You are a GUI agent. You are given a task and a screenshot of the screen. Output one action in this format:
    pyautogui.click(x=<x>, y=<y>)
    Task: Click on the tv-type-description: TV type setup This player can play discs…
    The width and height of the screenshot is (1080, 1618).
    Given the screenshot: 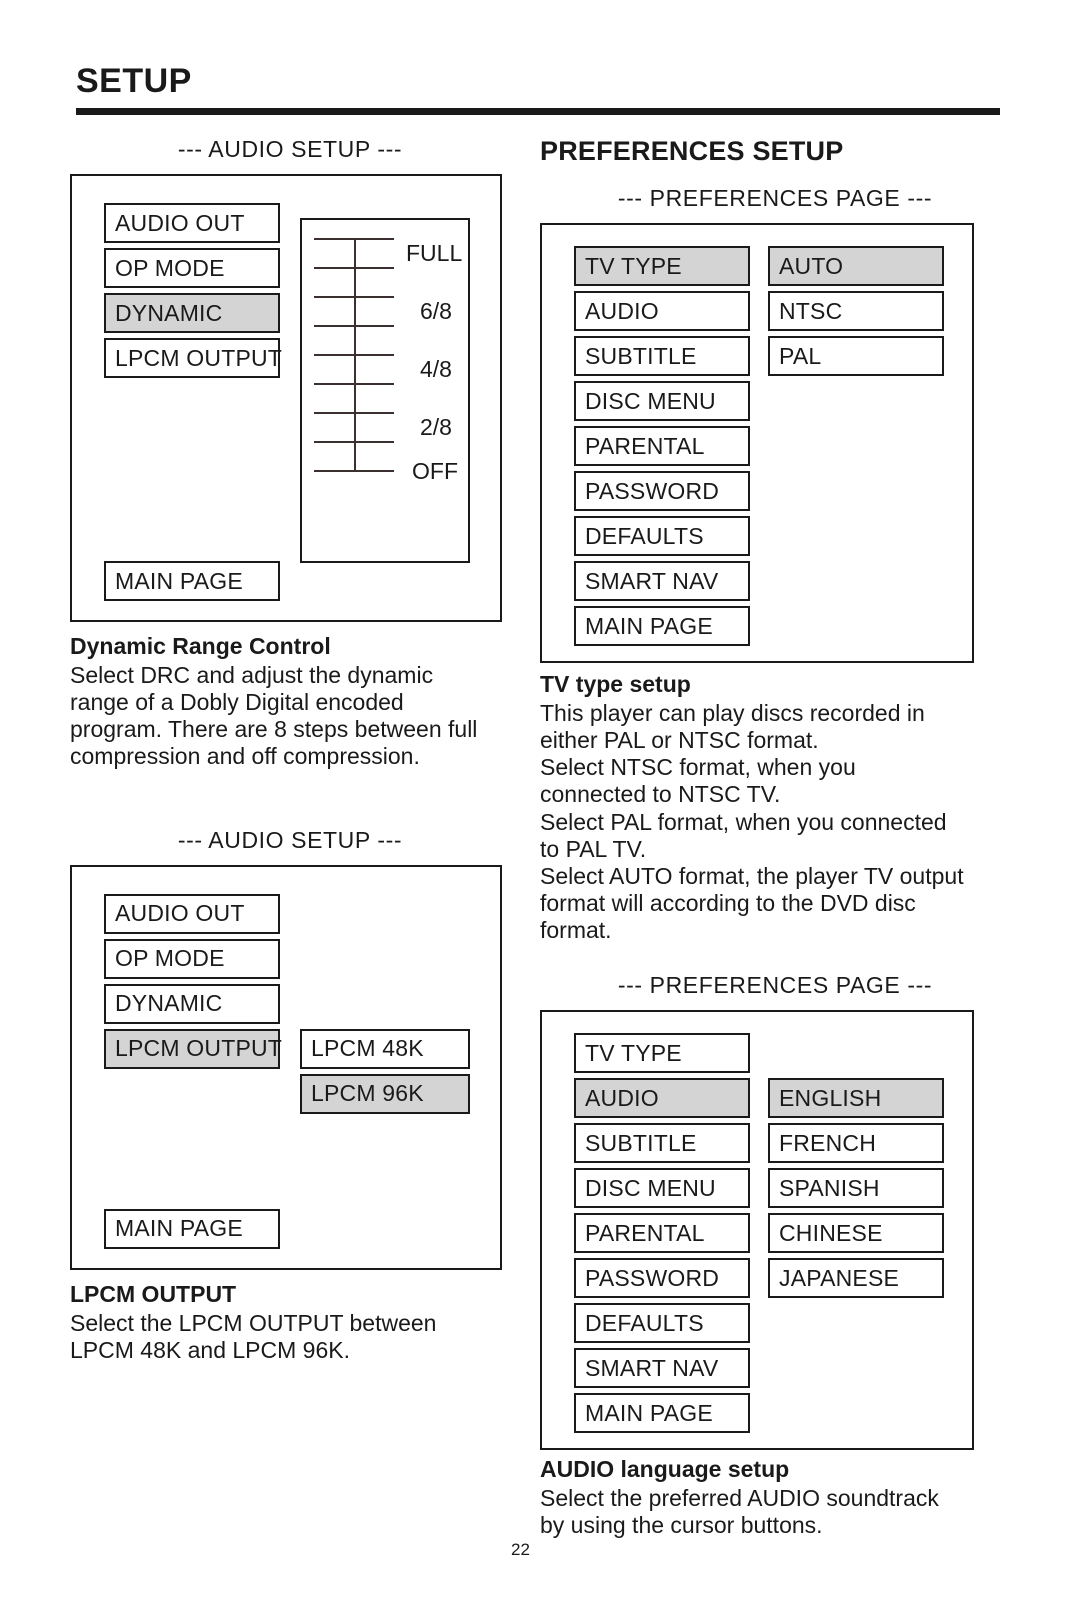 What is the action you would take?
    pyautogui.click(x=775, y=807)
    